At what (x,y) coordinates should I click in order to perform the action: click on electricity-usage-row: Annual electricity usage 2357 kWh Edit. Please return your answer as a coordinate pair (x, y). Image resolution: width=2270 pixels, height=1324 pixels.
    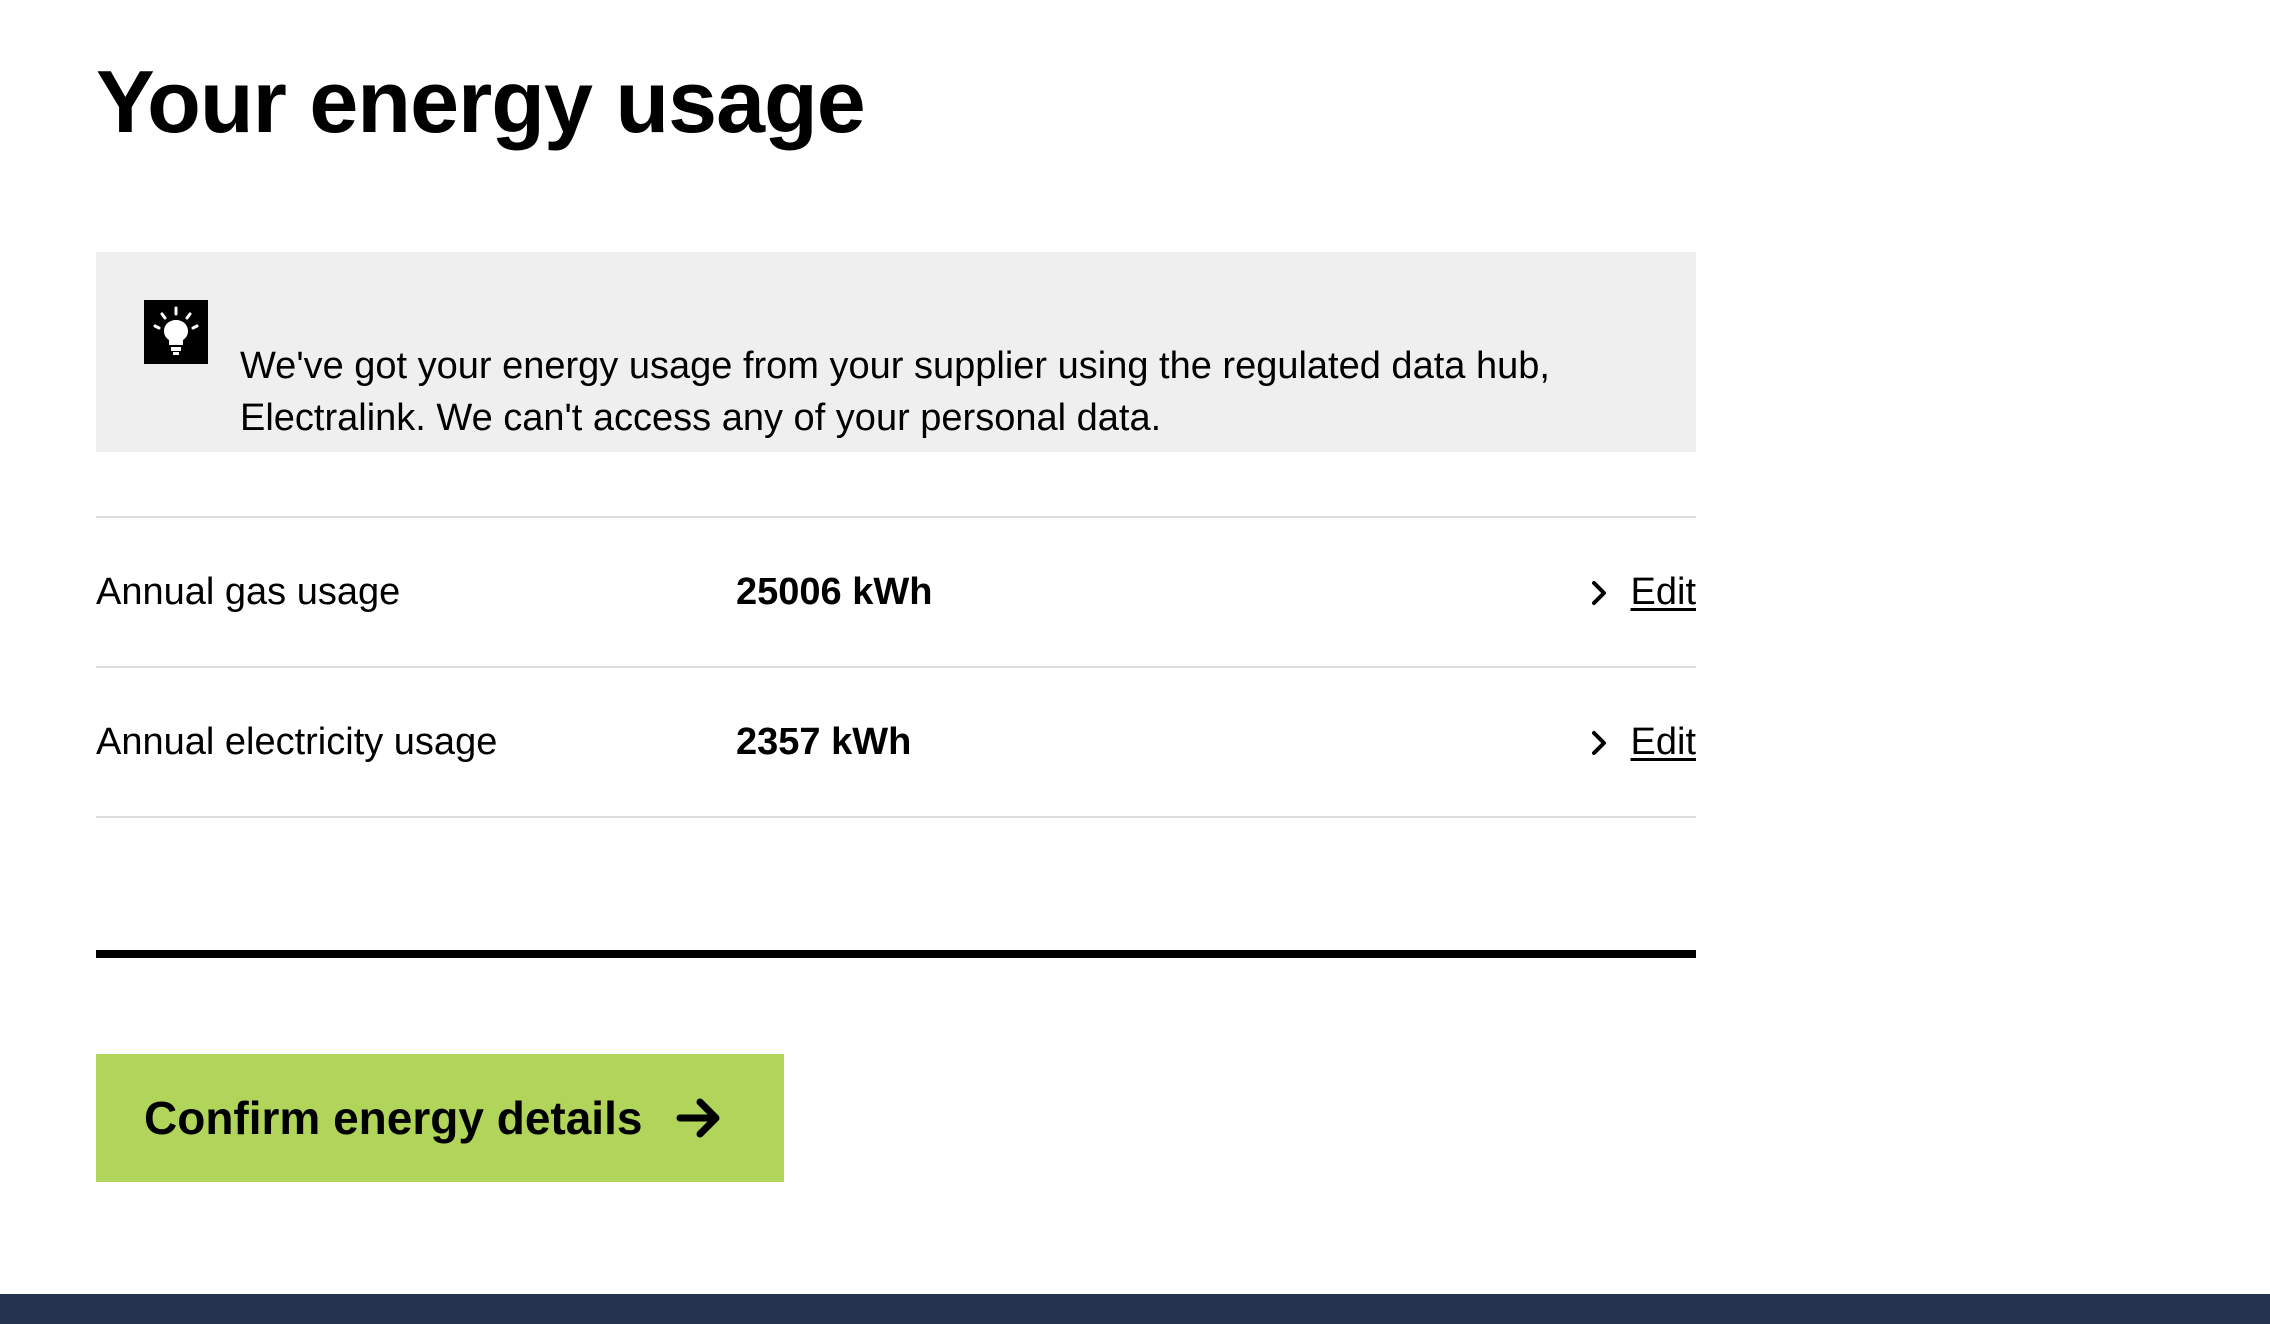
    Looking at the image, I should click on (896, 742).